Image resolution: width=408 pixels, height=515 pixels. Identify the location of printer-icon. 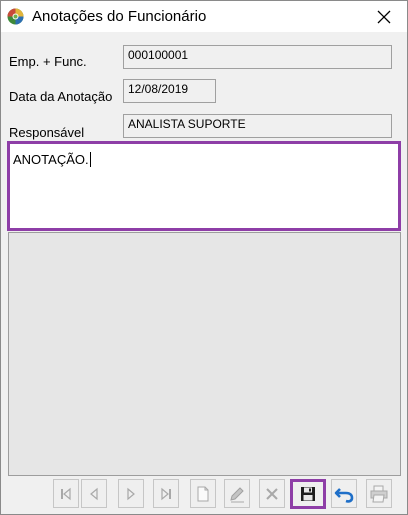
(379, 493).